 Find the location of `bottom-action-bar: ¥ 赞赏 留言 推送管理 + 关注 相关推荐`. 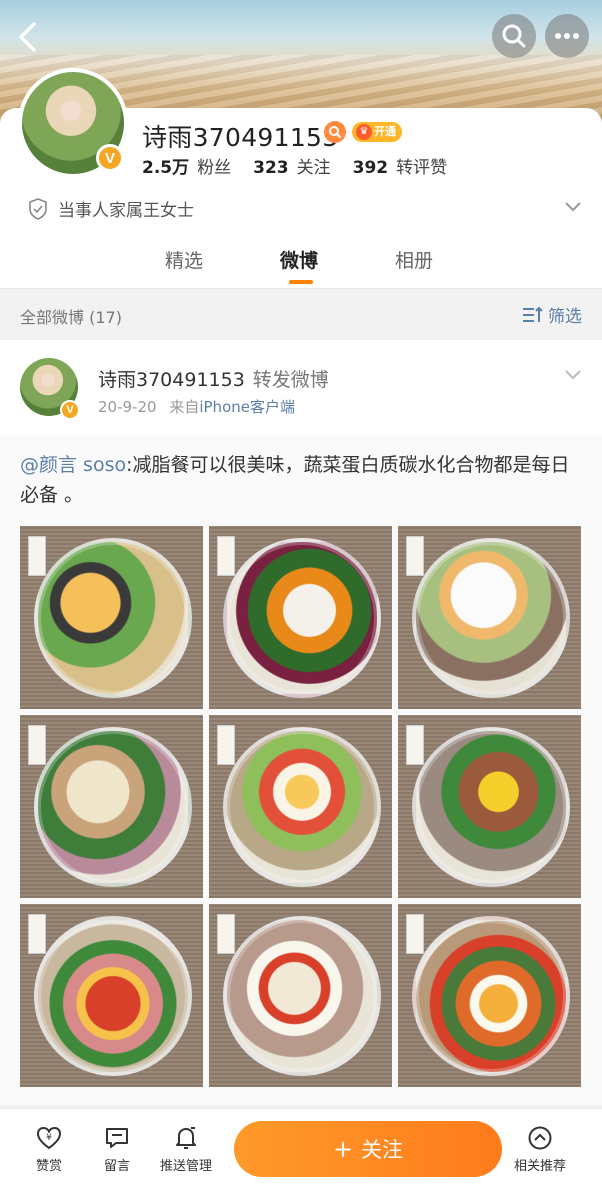

bottom-action-bar: ¥ 赞赏 留言 推送管理 + 关注 相关推荐 is located at coordinates (301, 1154).